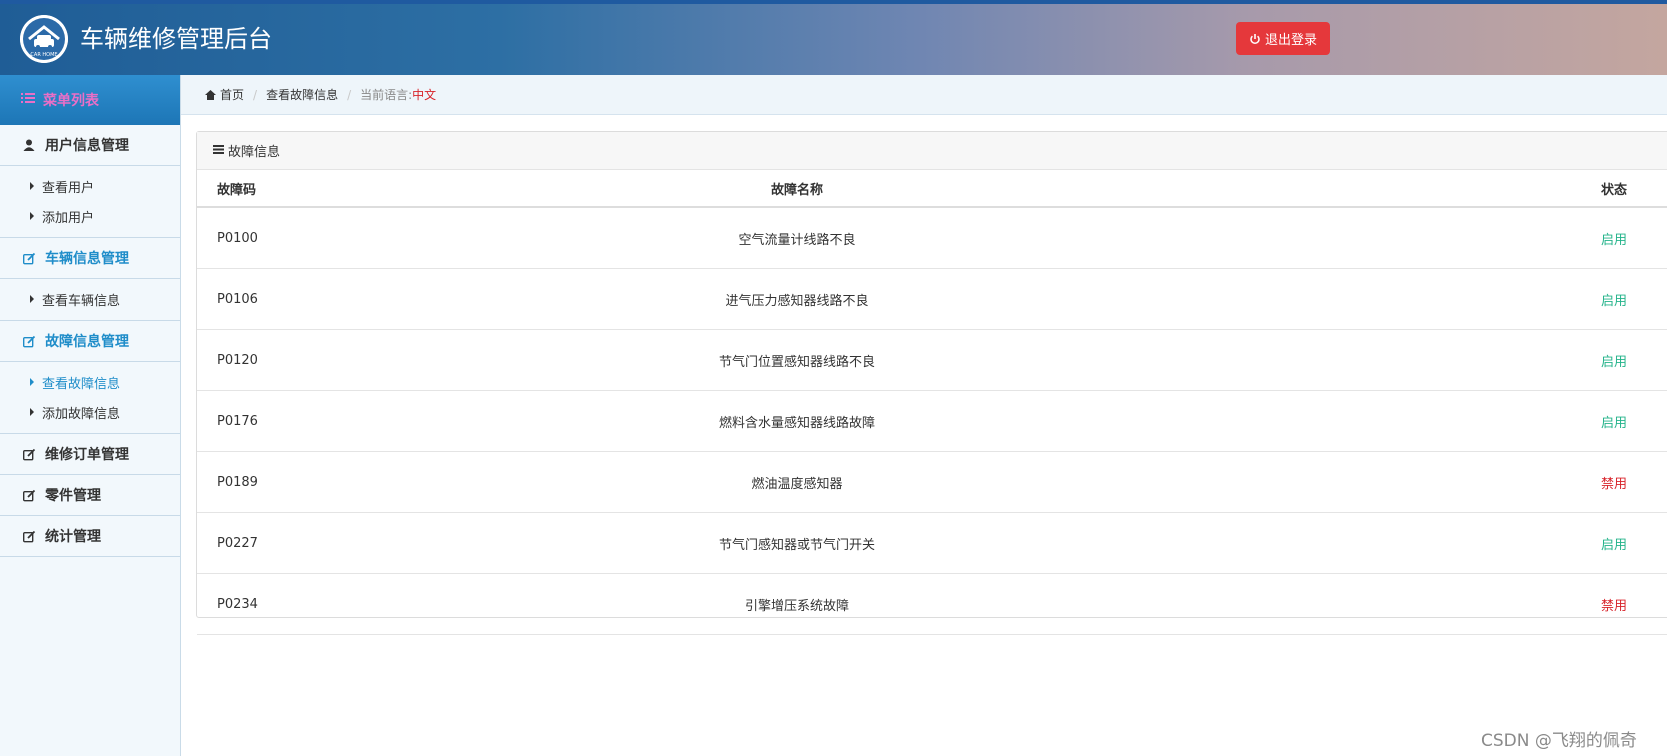 The width and height of the screenshot is (1667, 756). Describe the element at coordinates (1416, 189) in the screenshot. I see `column-header-status: 状态` at that location.